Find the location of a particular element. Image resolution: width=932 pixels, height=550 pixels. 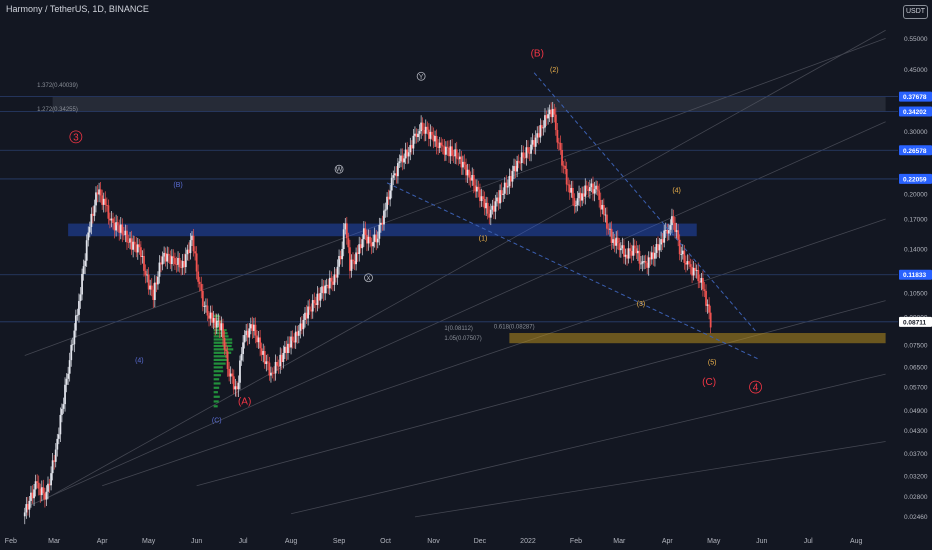

y-tick-label: 0.04900 is located at coordinates (916, 411).